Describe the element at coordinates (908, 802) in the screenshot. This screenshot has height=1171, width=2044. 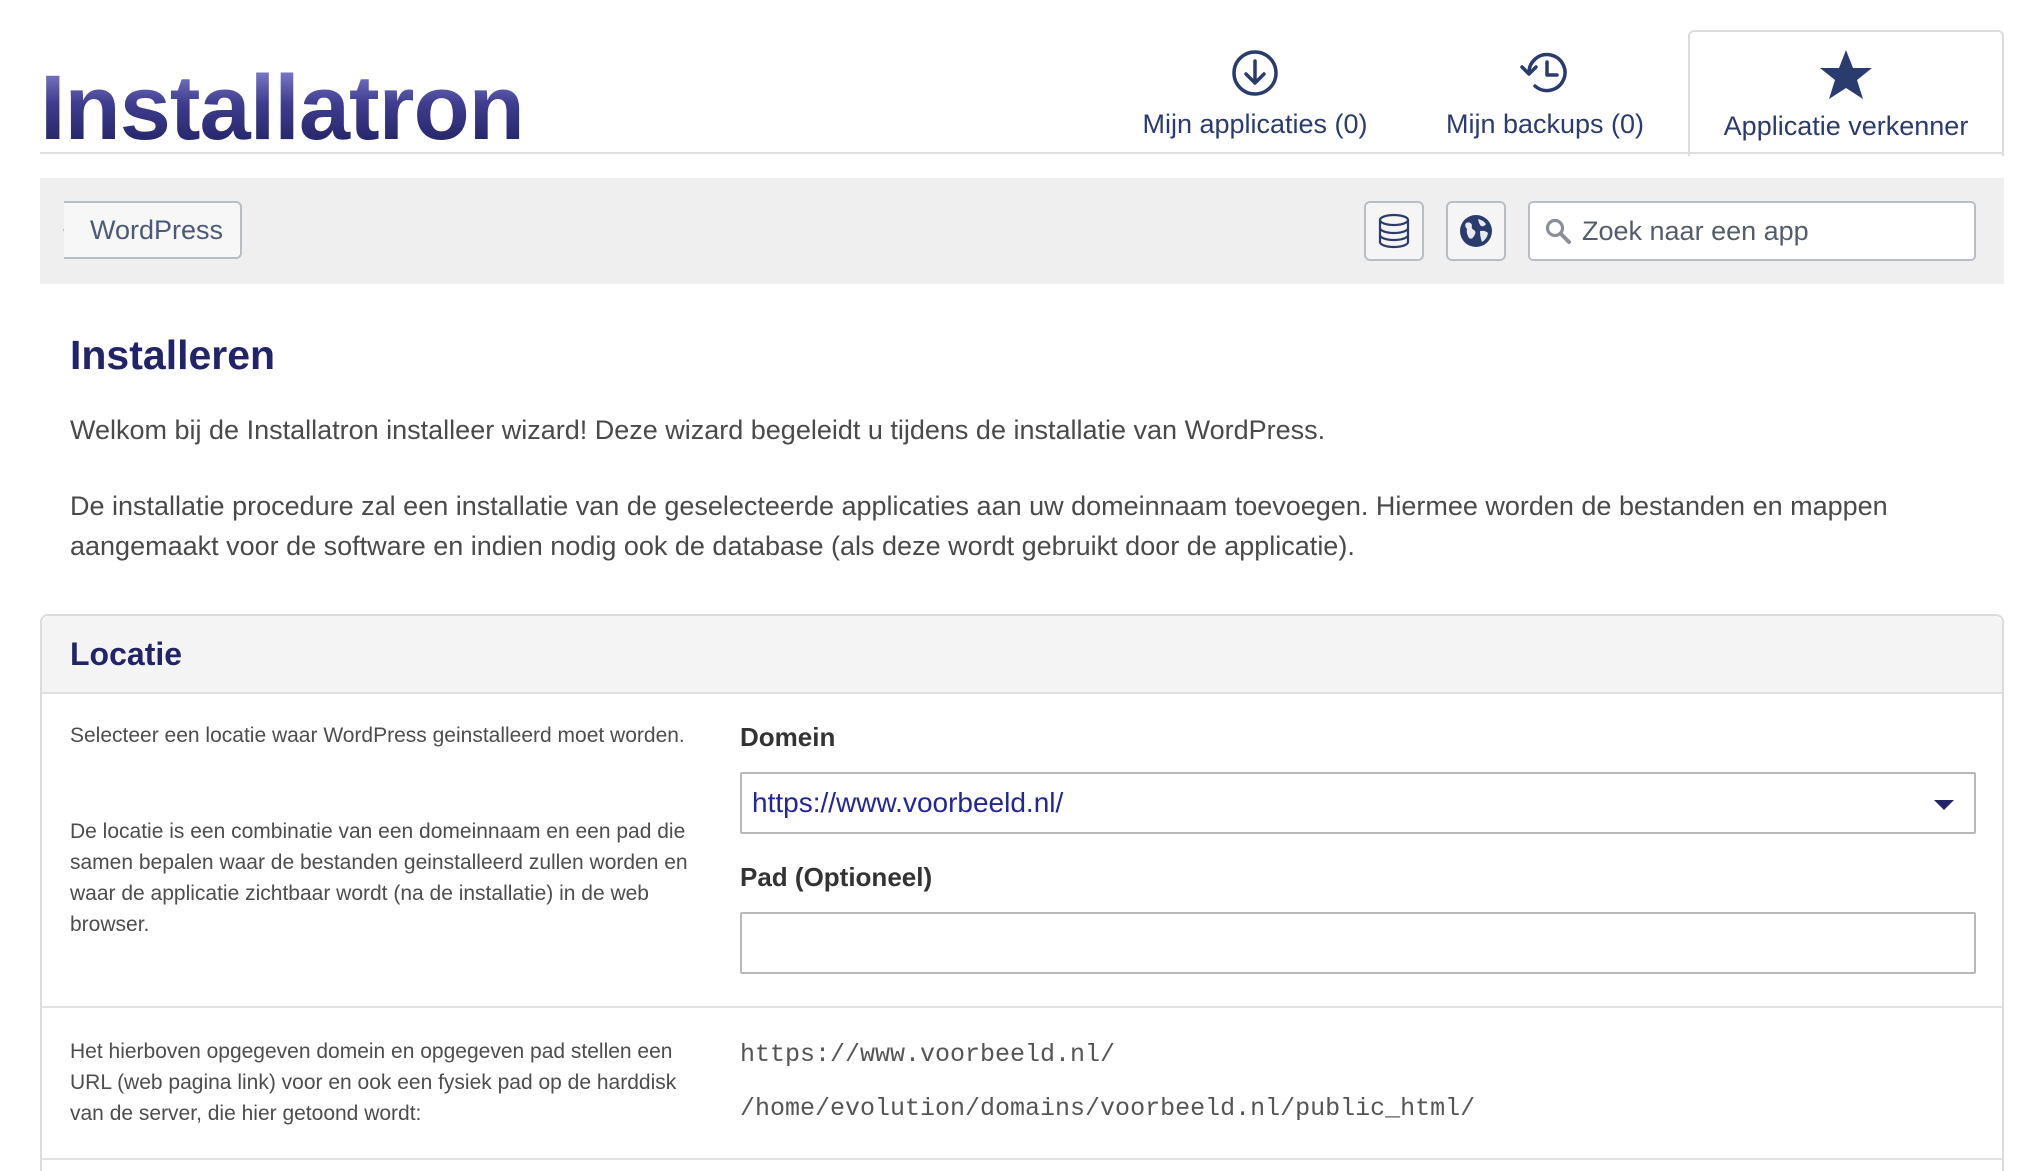
I see `domain-select-value: https://www.voorbeeld.nl/` at that location.